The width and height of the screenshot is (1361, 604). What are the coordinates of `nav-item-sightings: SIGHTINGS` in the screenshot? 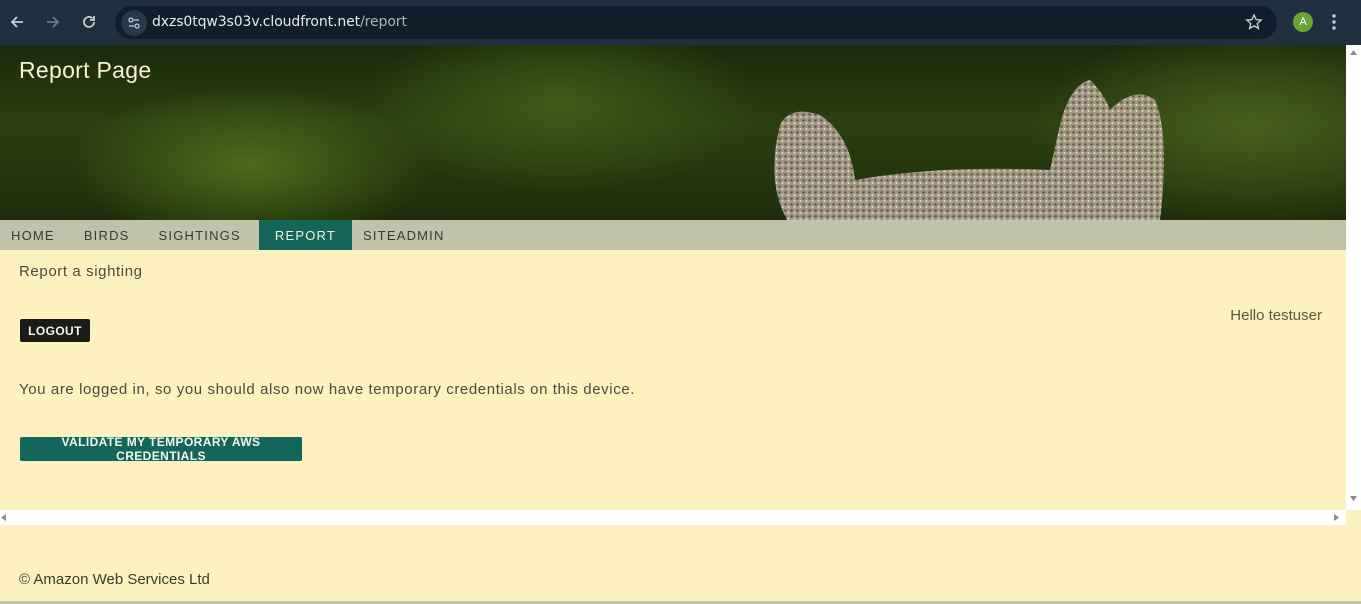 It's located at (203, 235).